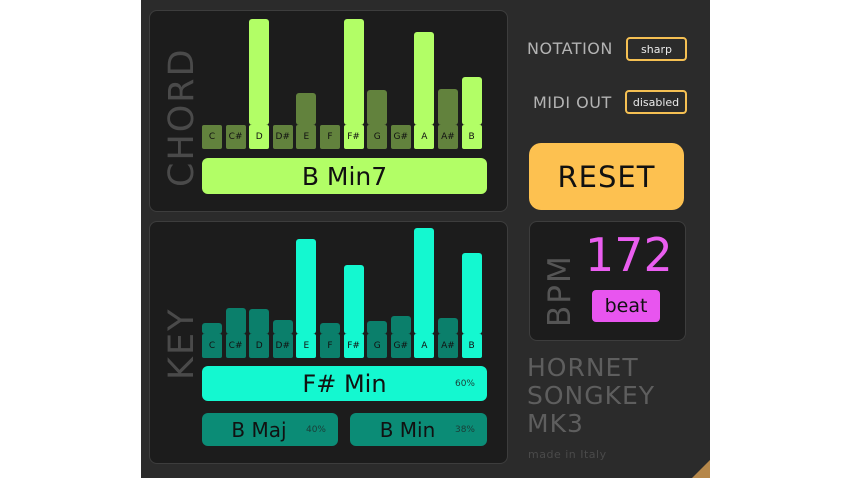 This screenshot has height=478, width=850. What do you see at coordinates (353, 299) in the screenshot?
I see `key-bar-Fsharp` at bounding box center [353, 299].